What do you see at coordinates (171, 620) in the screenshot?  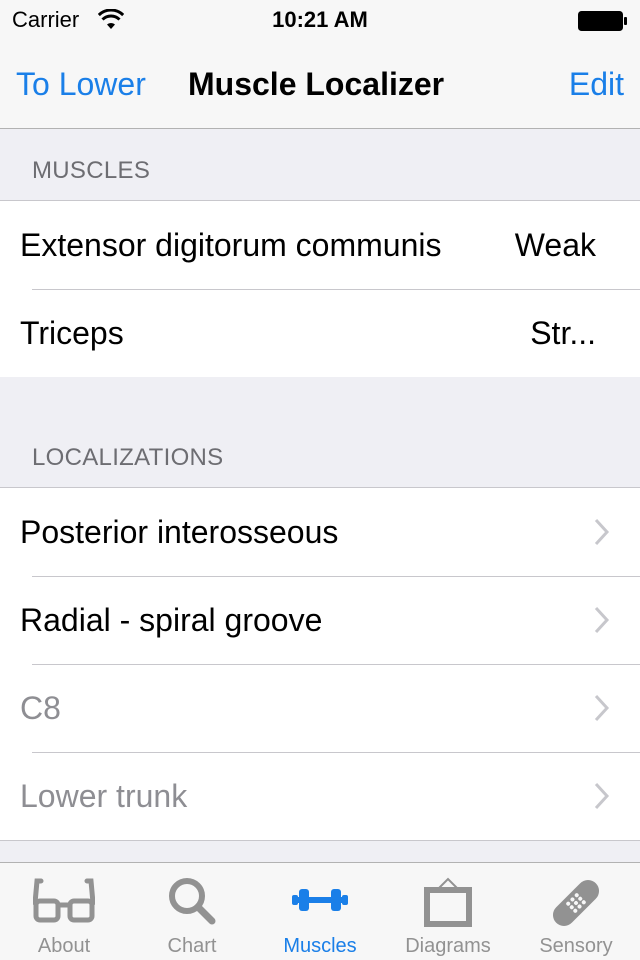 I see `localization-name: Radial - spiral groove` at bounding box center [171, 620].